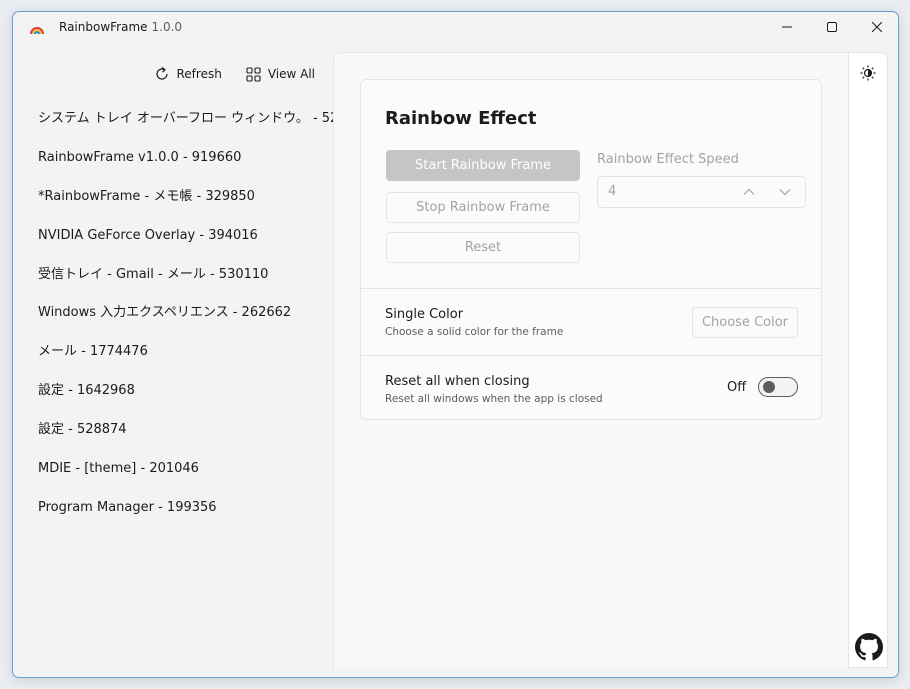 The width and height of the screenshot is (910, 689). I want to click on speed-number-box: 4, so click(701, 192).